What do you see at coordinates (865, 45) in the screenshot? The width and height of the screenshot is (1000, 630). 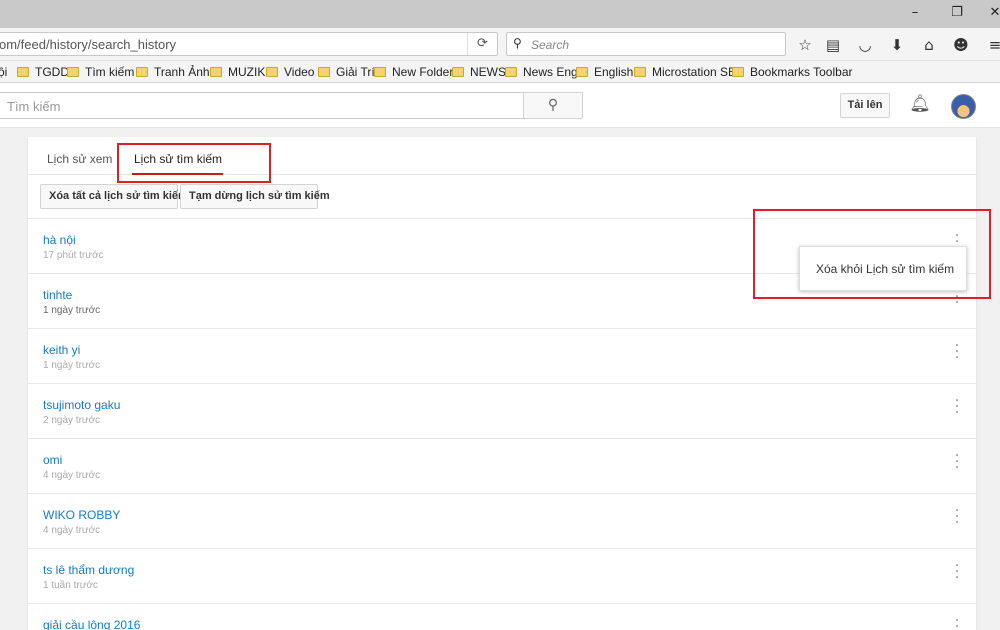 I see `pocket-icon: ◡` at bounding box center [865, 45].